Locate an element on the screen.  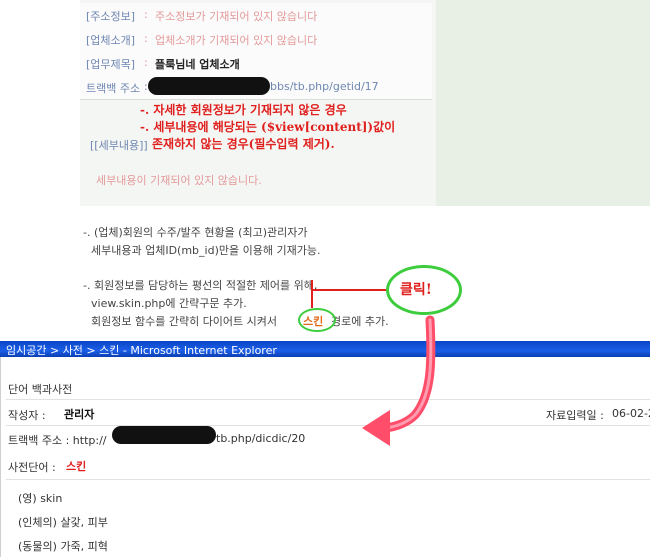
address-info-value: 주소정보가 기재되어 있지 않습니다 is located at coordinates (236, 16).